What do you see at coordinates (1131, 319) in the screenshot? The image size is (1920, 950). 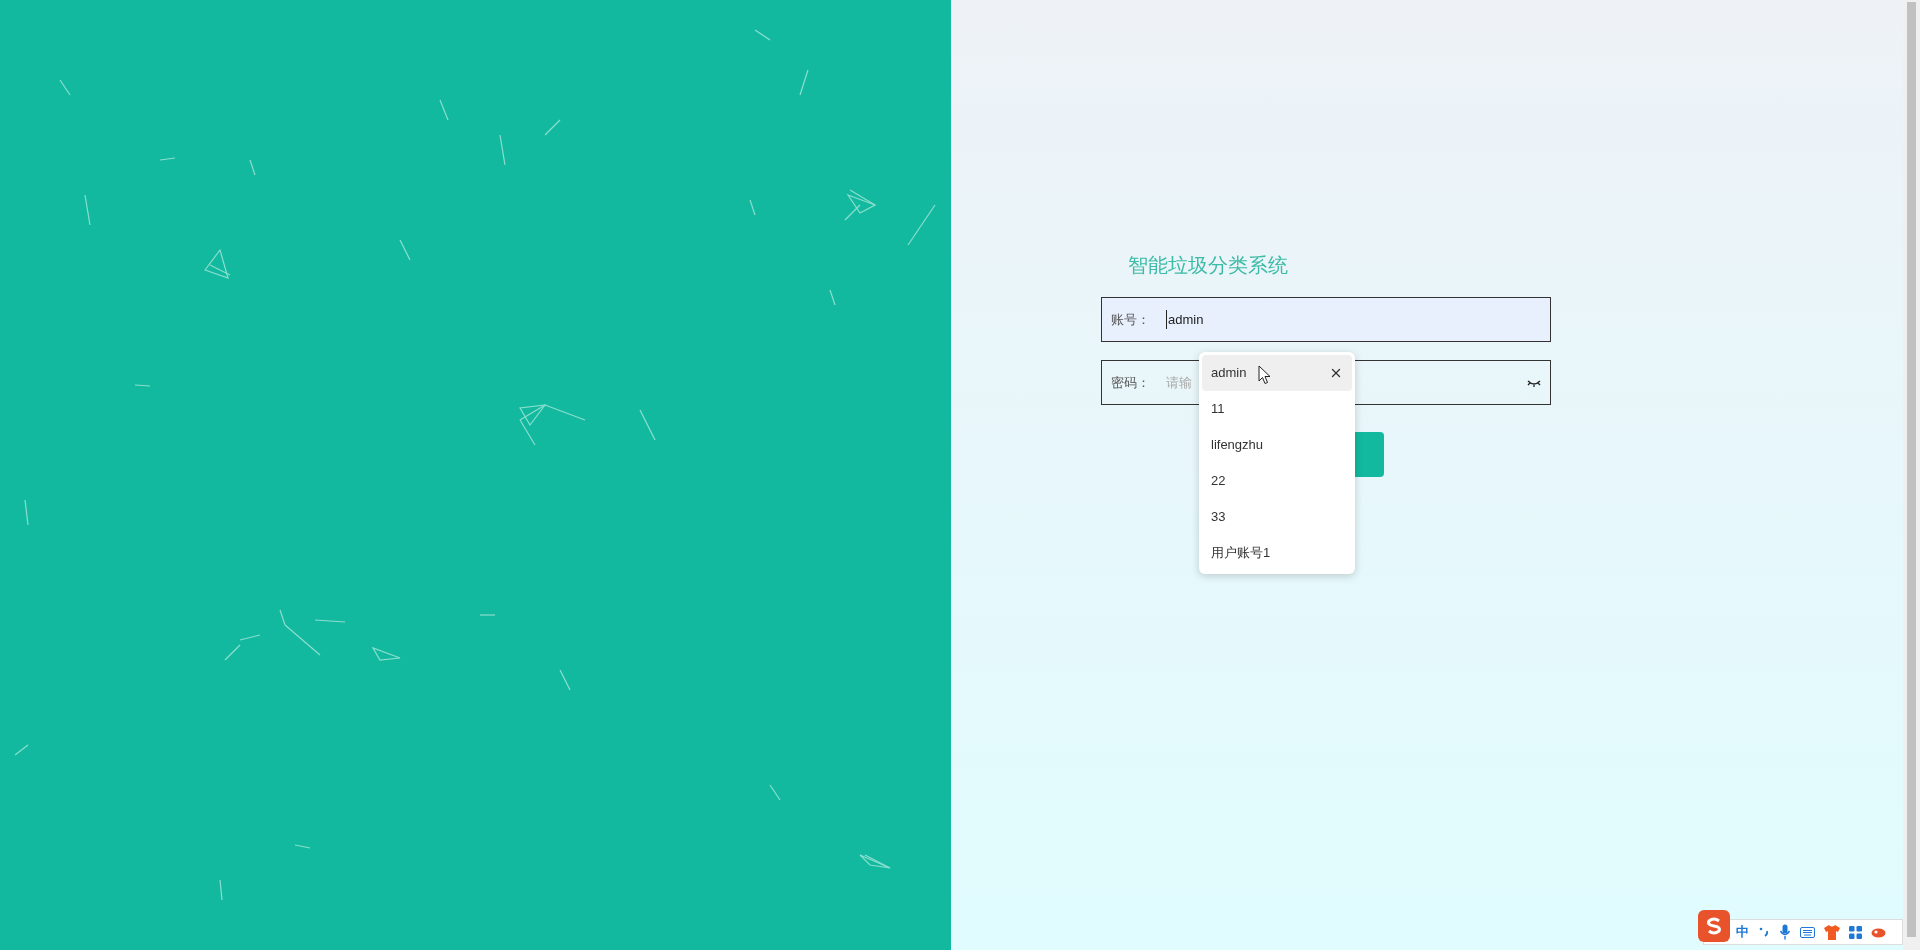 I see `field-label: 账号：` at bounding box center [1131, 319].